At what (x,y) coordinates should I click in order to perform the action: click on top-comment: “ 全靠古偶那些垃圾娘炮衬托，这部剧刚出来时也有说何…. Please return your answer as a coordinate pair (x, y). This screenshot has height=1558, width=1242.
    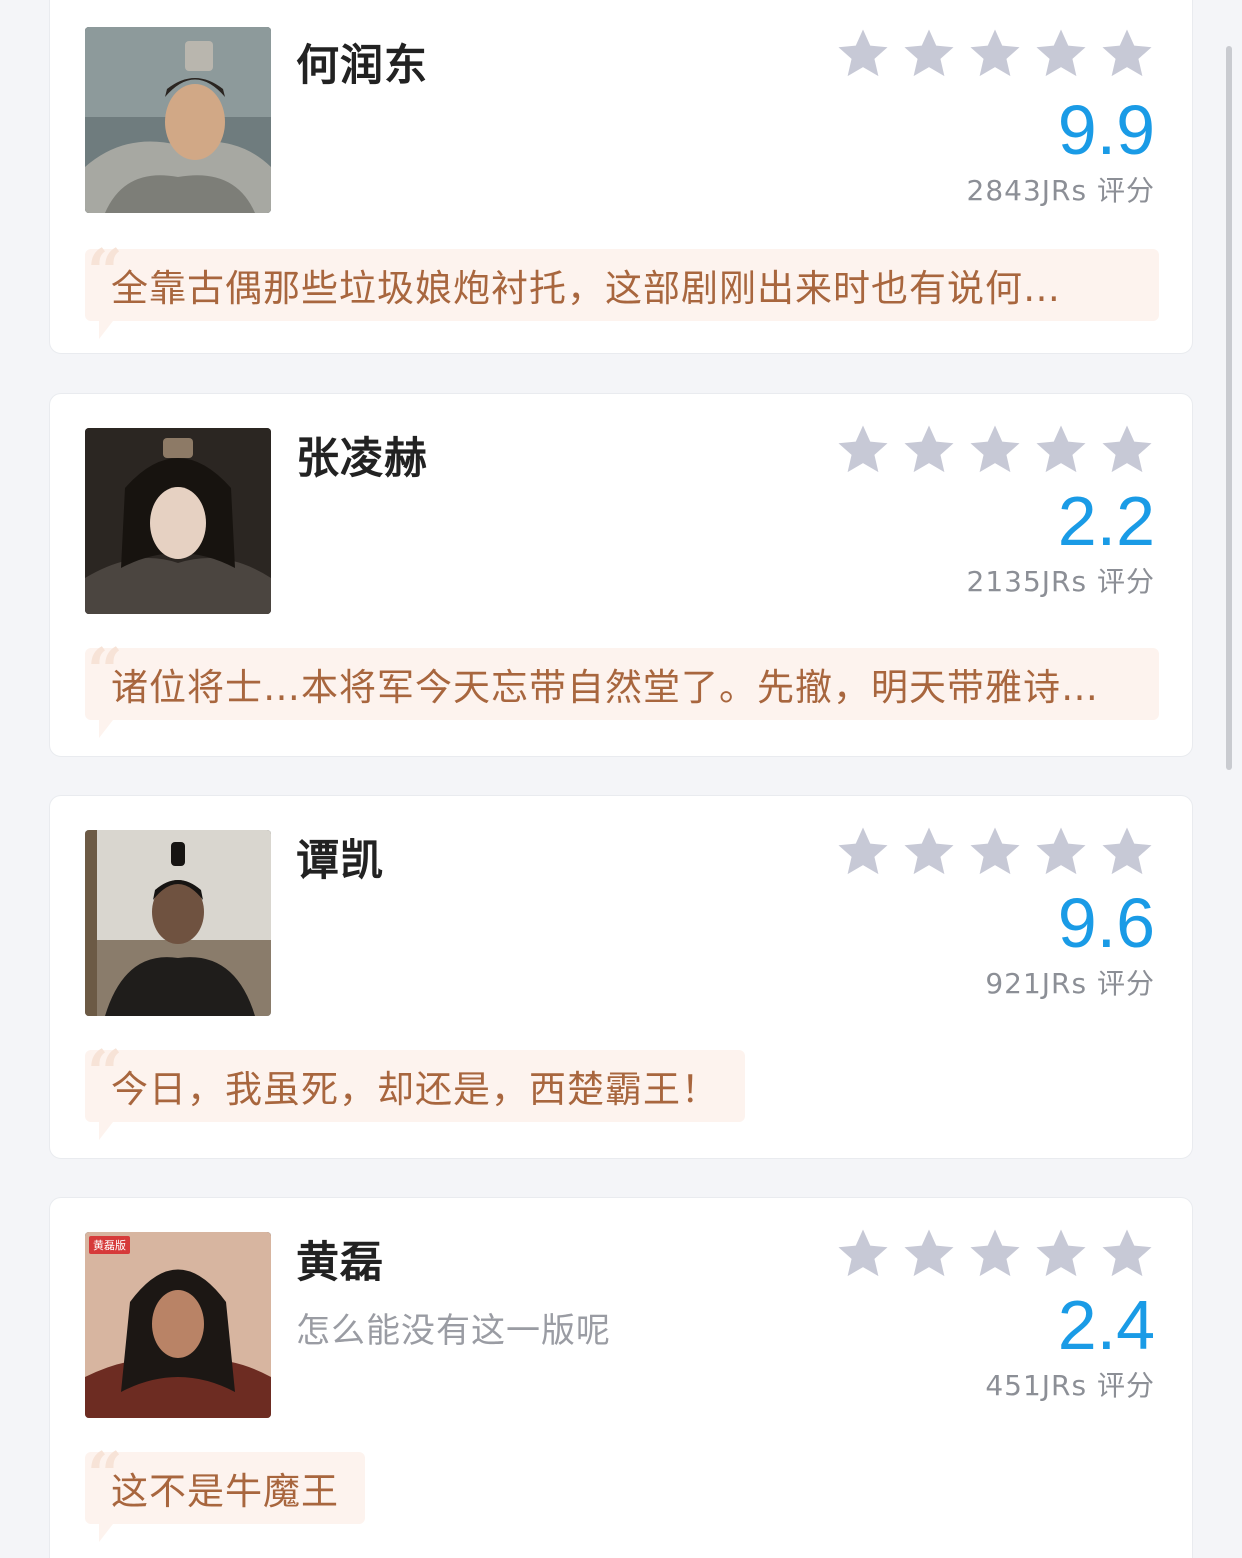
    Looking at the image, I should click on (622, 290).